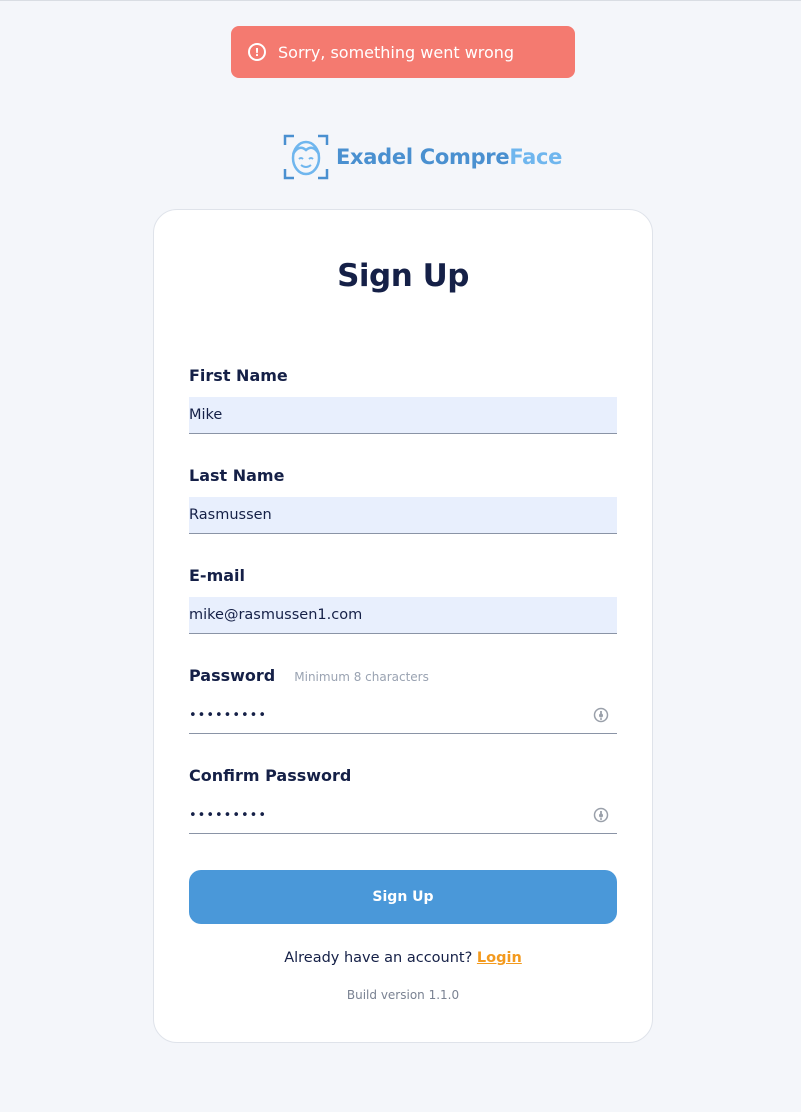 The width and height of the screenshot is (801, 1112). I want to click on email-label: E-mail, so click(217, 575).